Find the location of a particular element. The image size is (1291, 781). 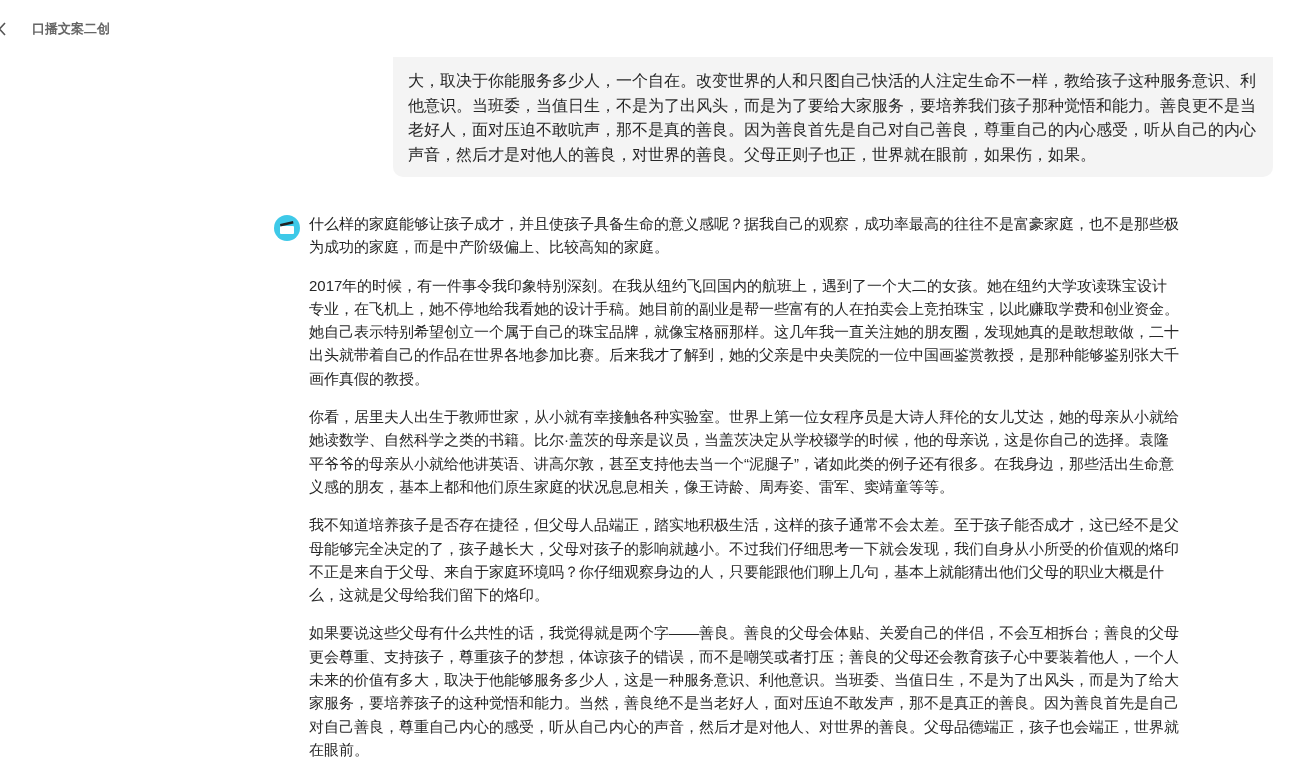

answer-paragraph: 什么样的家庭能够让孩子成才，并且使孩子具备生命的意义感呢？据我自己的观察，成功率最高的往往不是富豪家庭，也不是那些极 为成功的家庭，而是中产阶级偏上、比较高知的家庭。 is located at coordinates (744, 236).